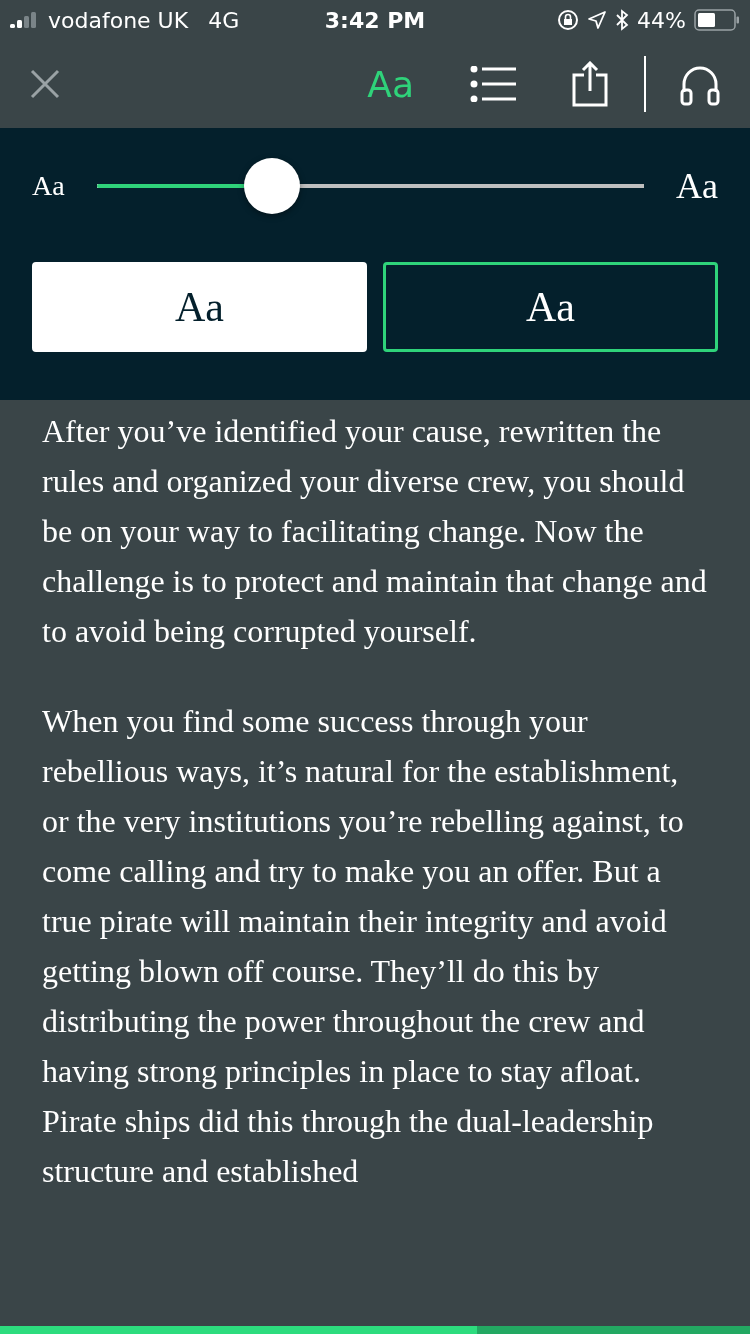 This screenshot has height=1334, width=750. I want to click on battery-percent: 44%, so click(661, 20).